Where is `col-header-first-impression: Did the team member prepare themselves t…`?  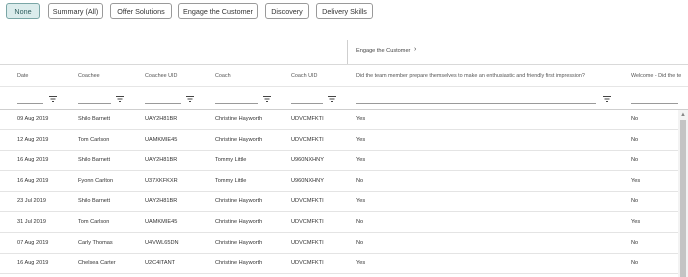
col-header-first-impression: Did the team member prepare themselves t… is located at coordinates (470, 76).